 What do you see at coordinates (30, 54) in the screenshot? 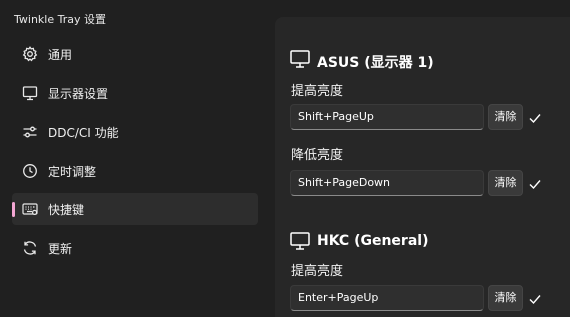
I see `gear-icon` at bounding box center [30, 54].